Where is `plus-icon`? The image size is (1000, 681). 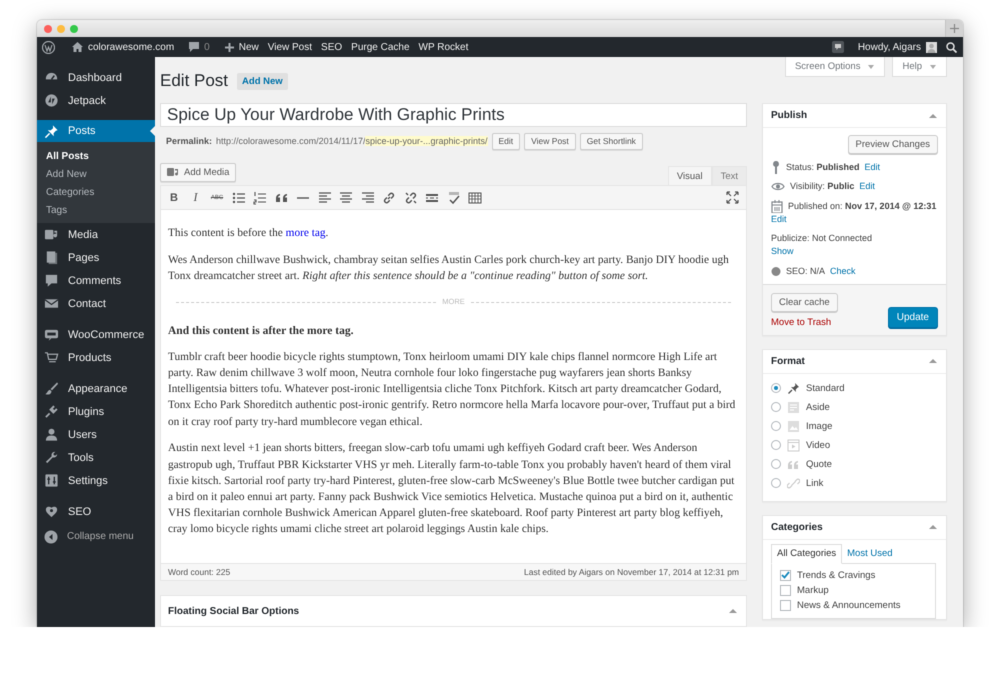 plus-icon is located at coordinates (954, 28).